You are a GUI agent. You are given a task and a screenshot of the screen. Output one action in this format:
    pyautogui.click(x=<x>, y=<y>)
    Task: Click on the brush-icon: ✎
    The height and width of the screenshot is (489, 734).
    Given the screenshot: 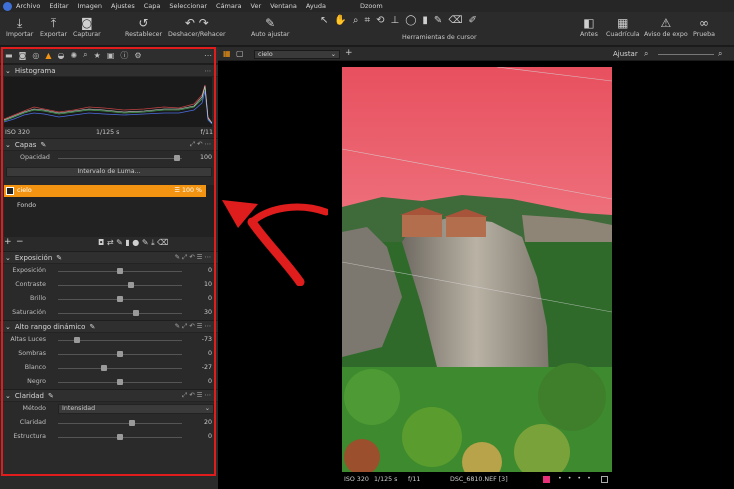 What is the action you would take?
    pyautogui.click(x=438, y=20)
    